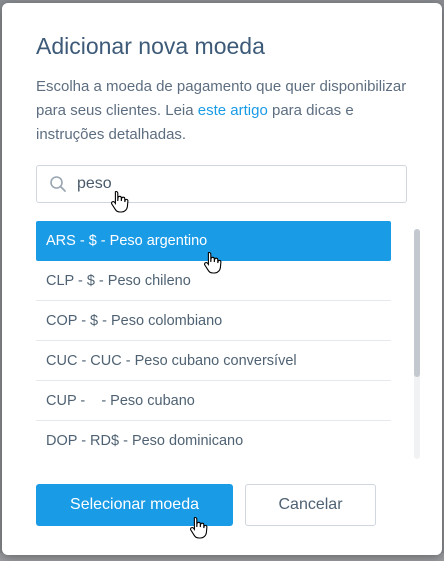  I want to click on modal-title: Adicionar nova moeda, so click(150, 46).